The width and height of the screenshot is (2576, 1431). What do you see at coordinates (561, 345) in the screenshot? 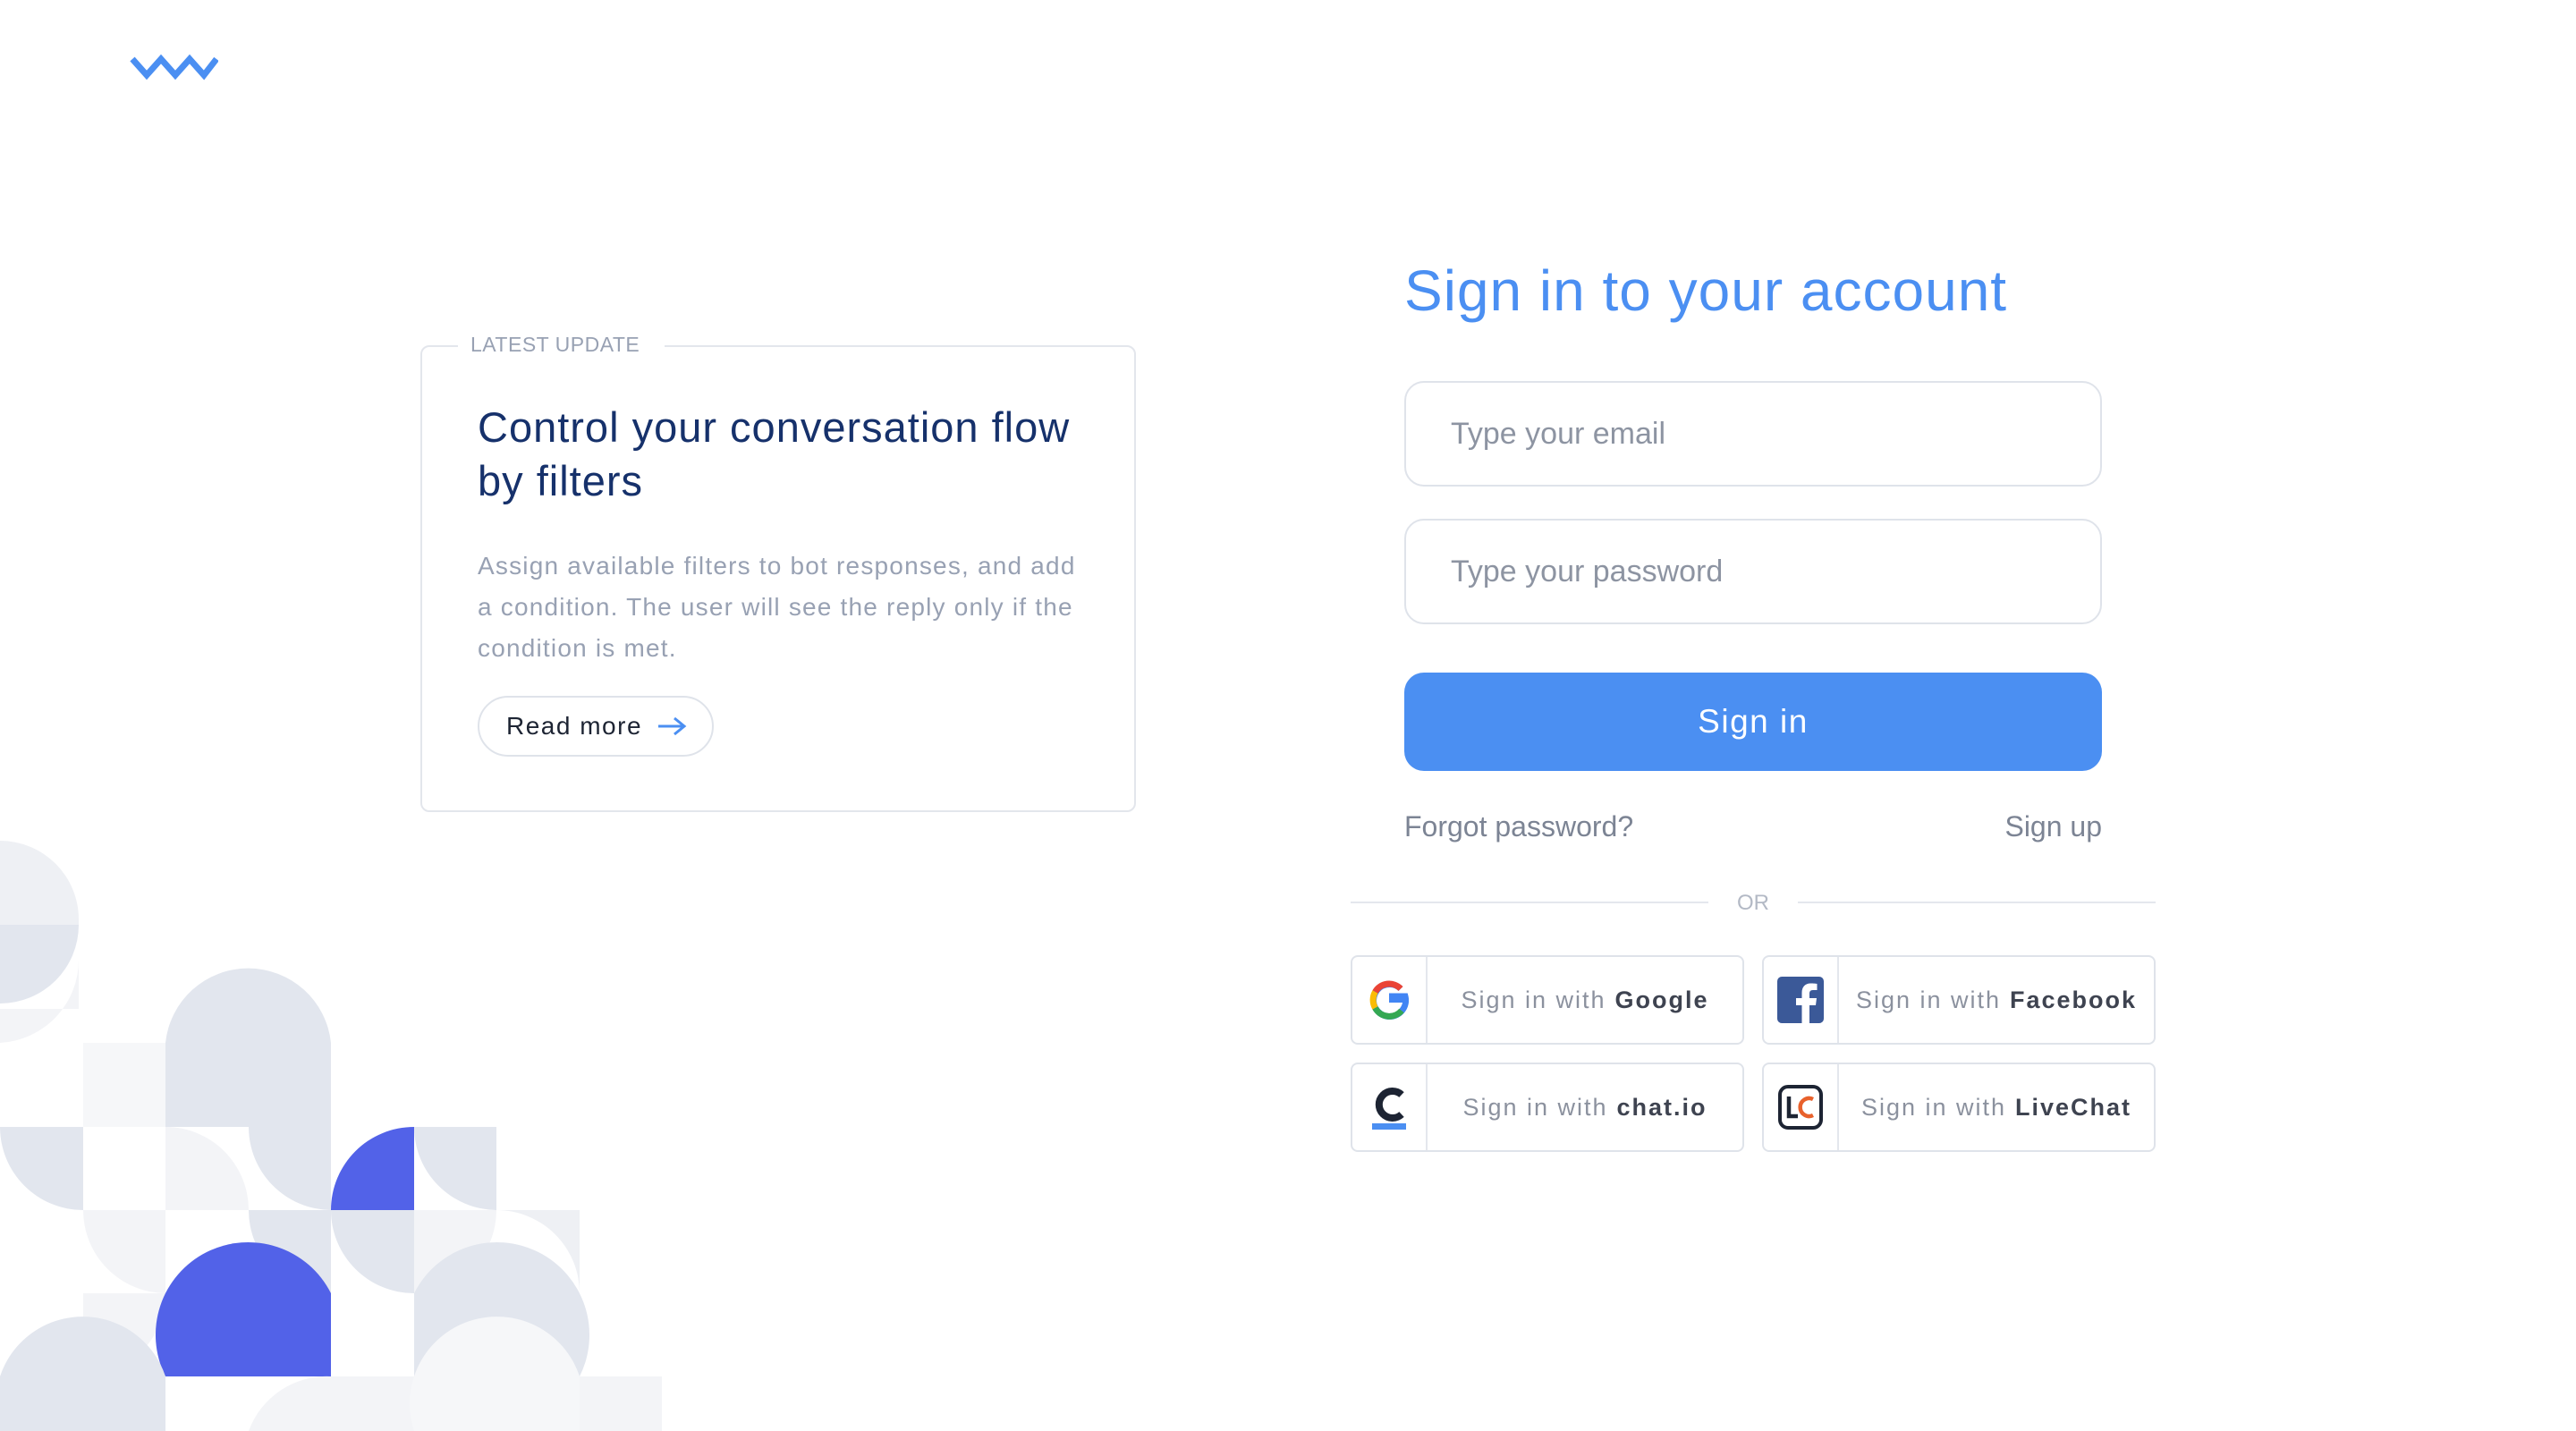
I see `card-tag: LATEST UPDATE` at bounding box center [561, 345].